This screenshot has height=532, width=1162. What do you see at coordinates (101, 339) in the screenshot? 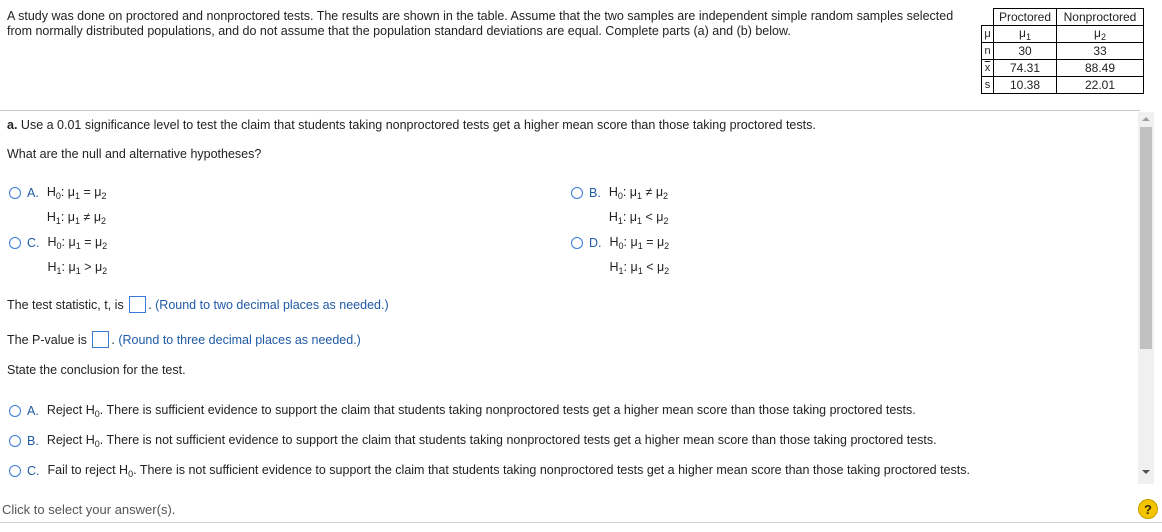
I see `pvalue-input` at bounding box center [101, 339].